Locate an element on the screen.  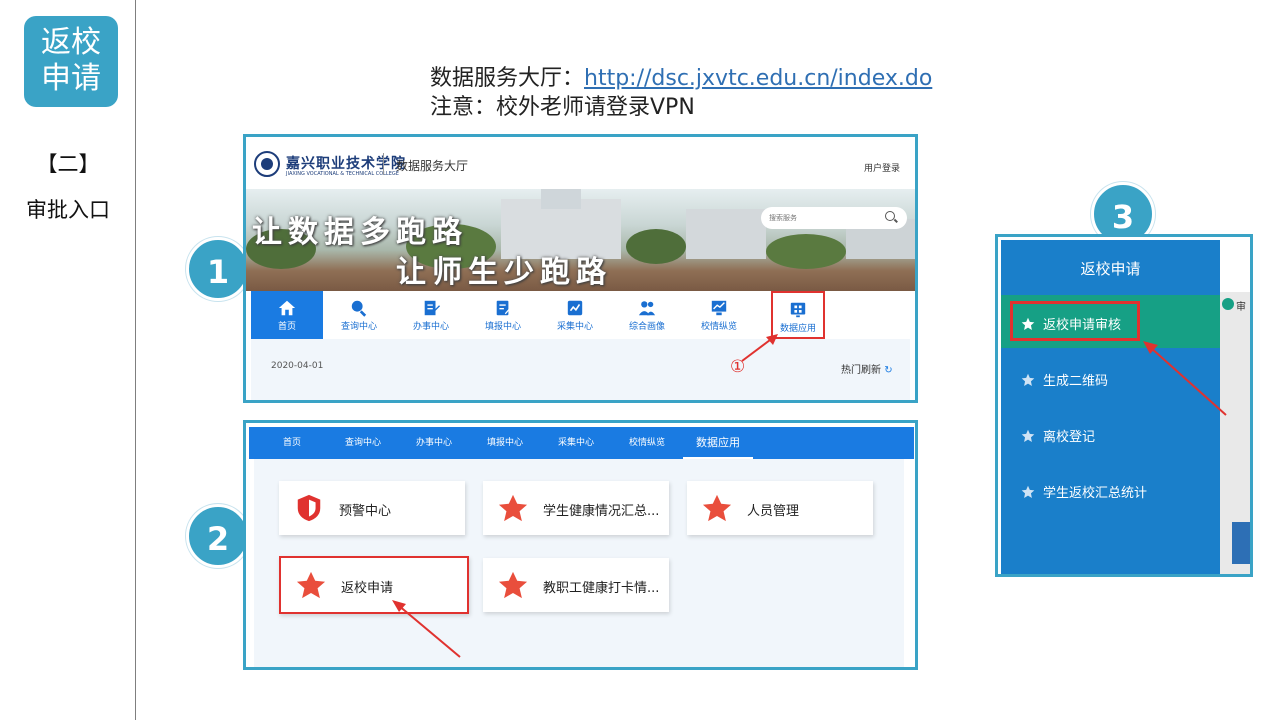
refresh-icon: ↻ is located at coordinates (888, 370).